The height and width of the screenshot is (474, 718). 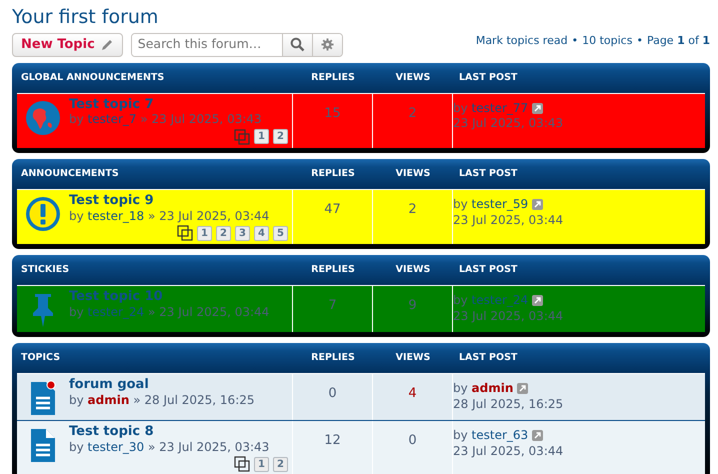 I want to click on topic-meta: by tester_18 » 23 Jul 2025, 03:44, so click(x=169, y=216).